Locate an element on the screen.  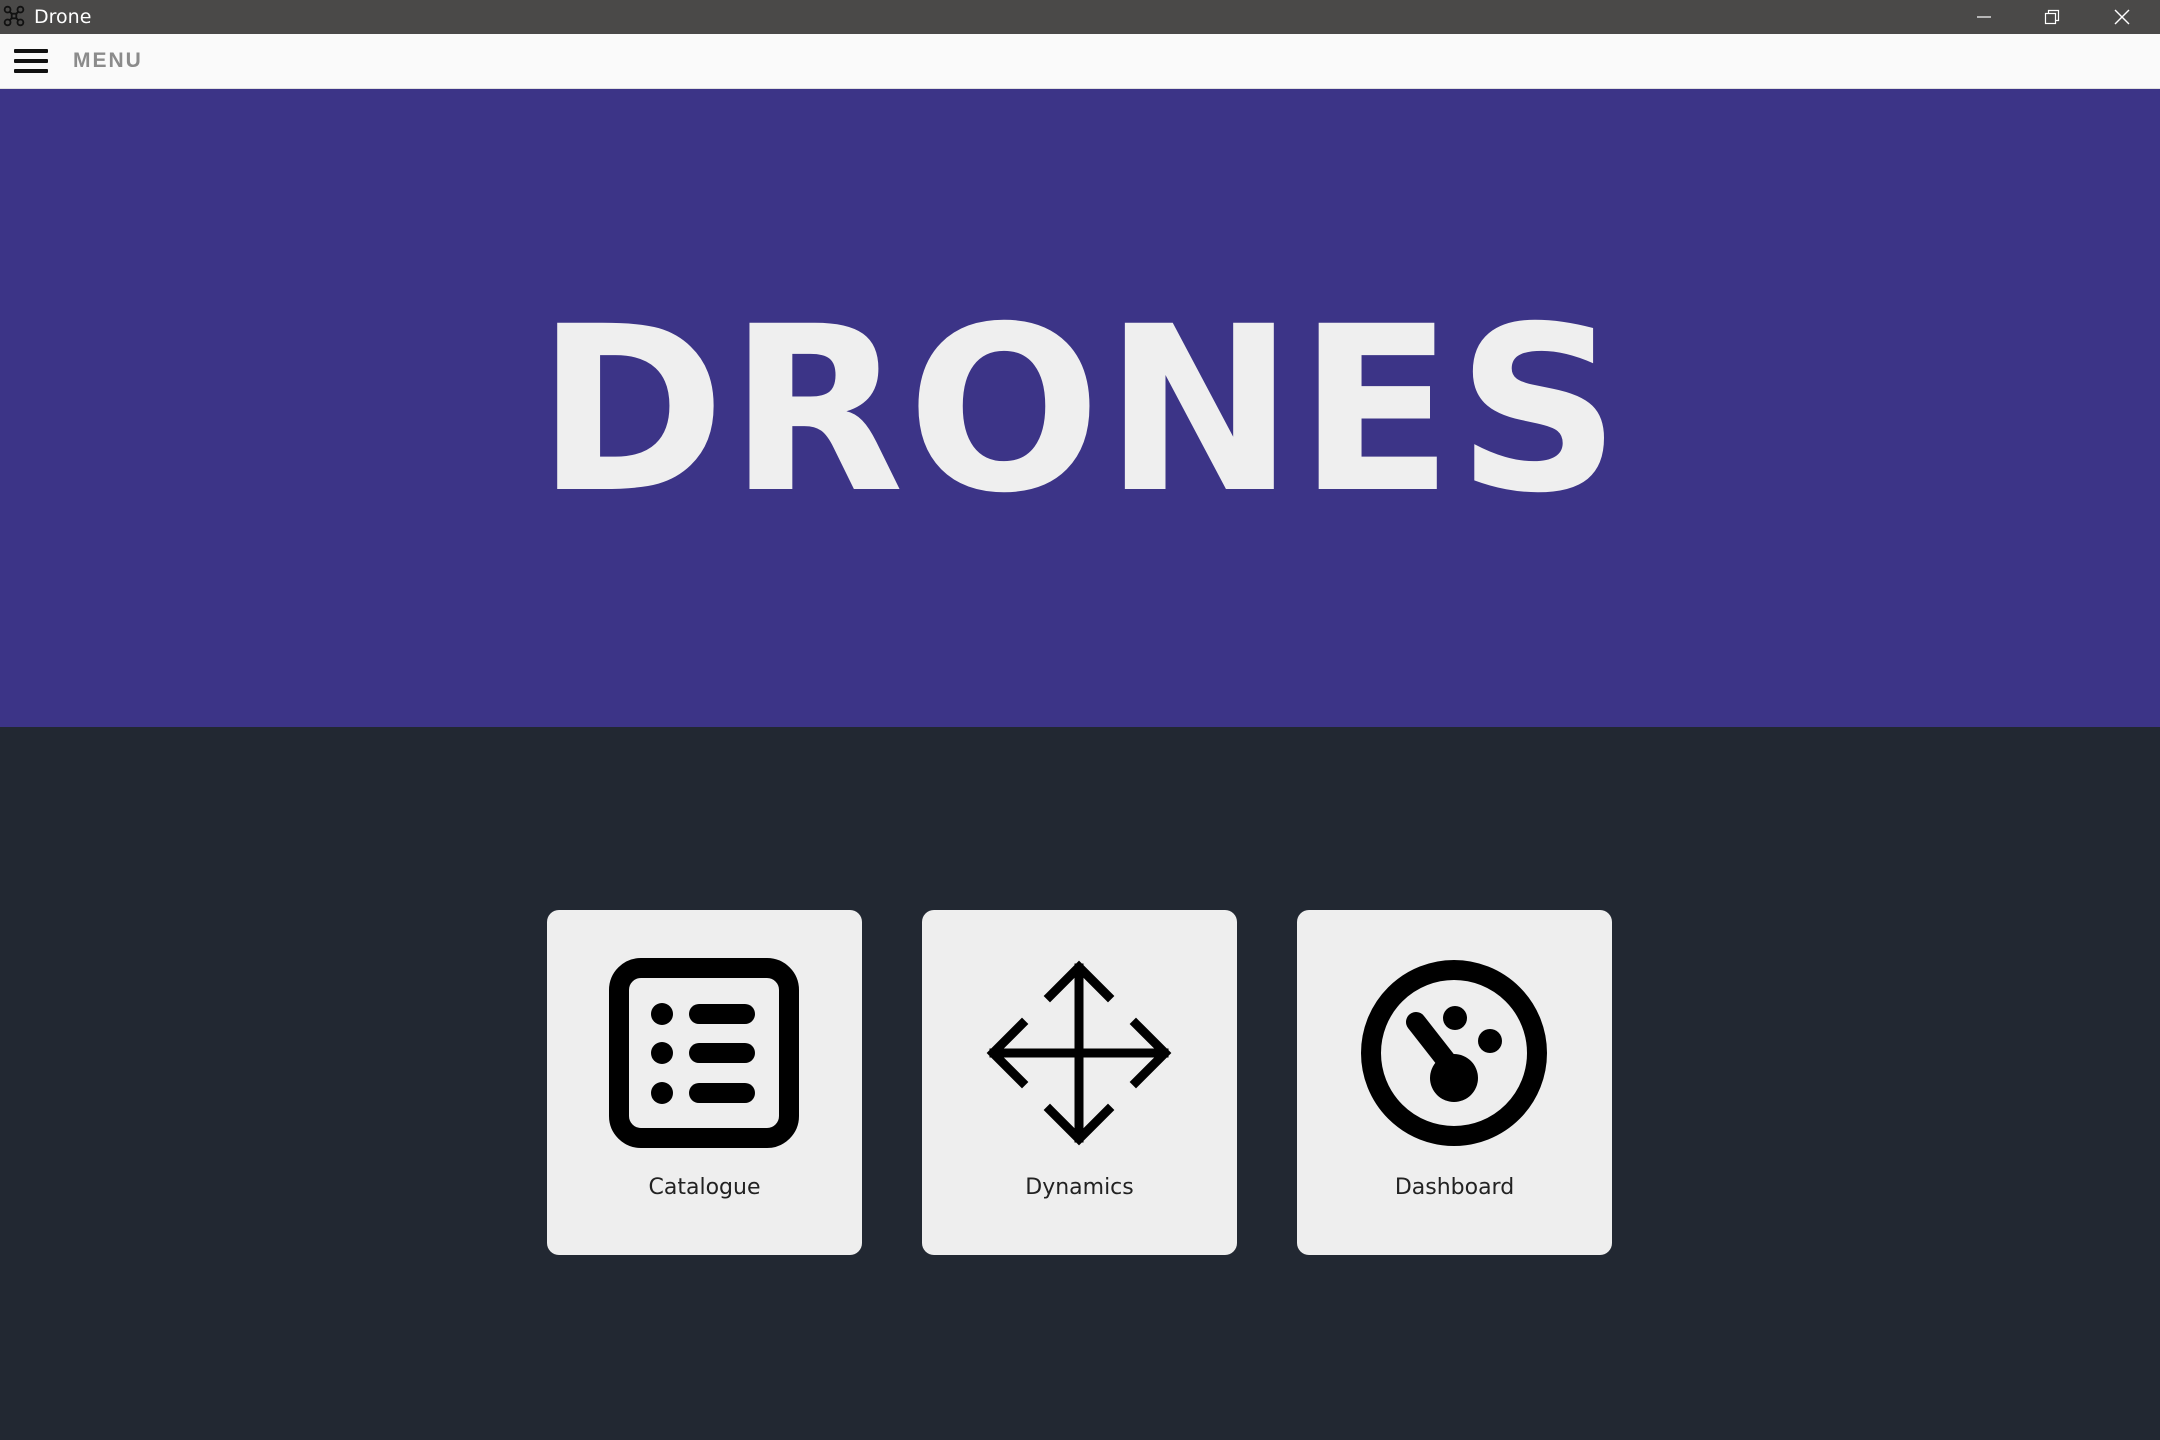
close-icon is located at coordinates (2122, 17).